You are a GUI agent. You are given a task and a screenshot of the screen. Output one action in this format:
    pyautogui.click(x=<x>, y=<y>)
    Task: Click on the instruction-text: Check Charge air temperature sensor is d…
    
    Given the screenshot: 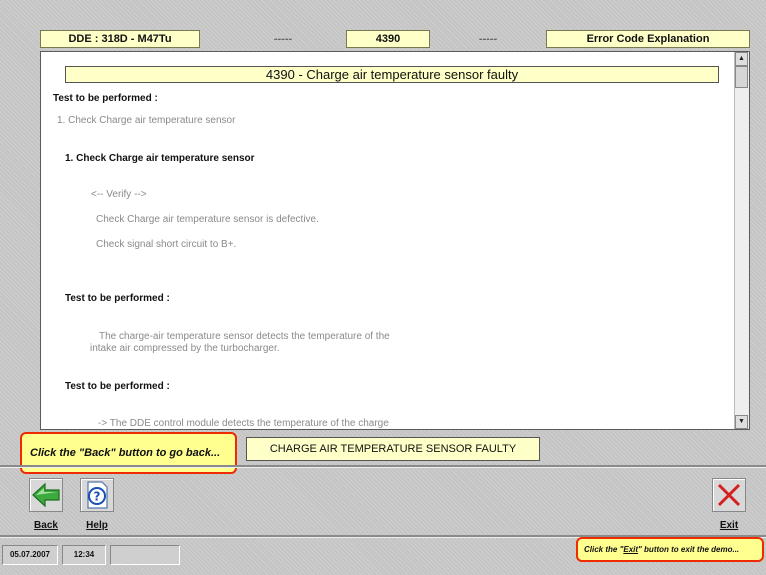 What is the action you would take?
    pyautogui.click(x=207, y=219)
    